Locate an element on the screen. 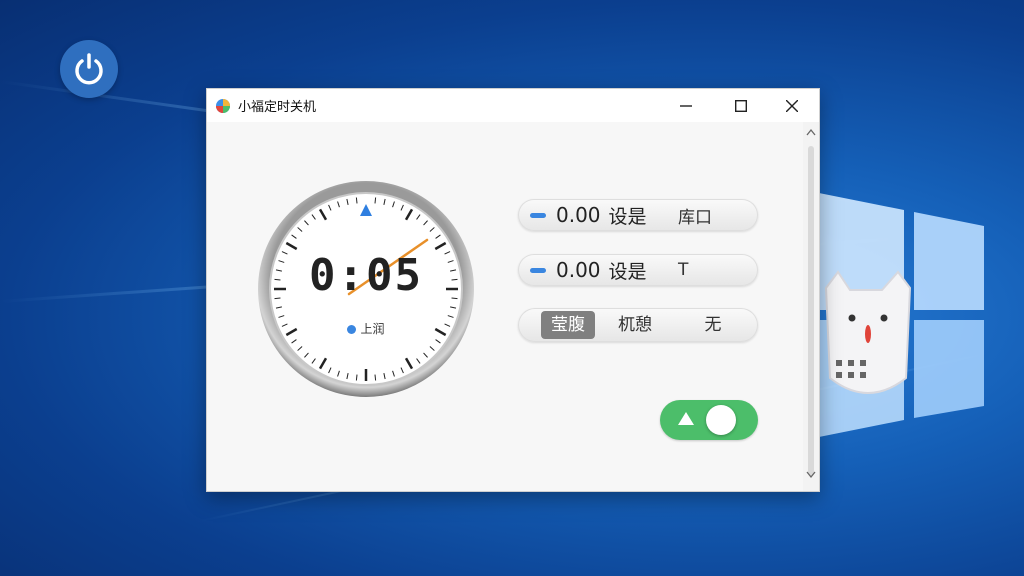 This screenshot has width=1024, height=576. close-icon is located at coordinates (792, 105).